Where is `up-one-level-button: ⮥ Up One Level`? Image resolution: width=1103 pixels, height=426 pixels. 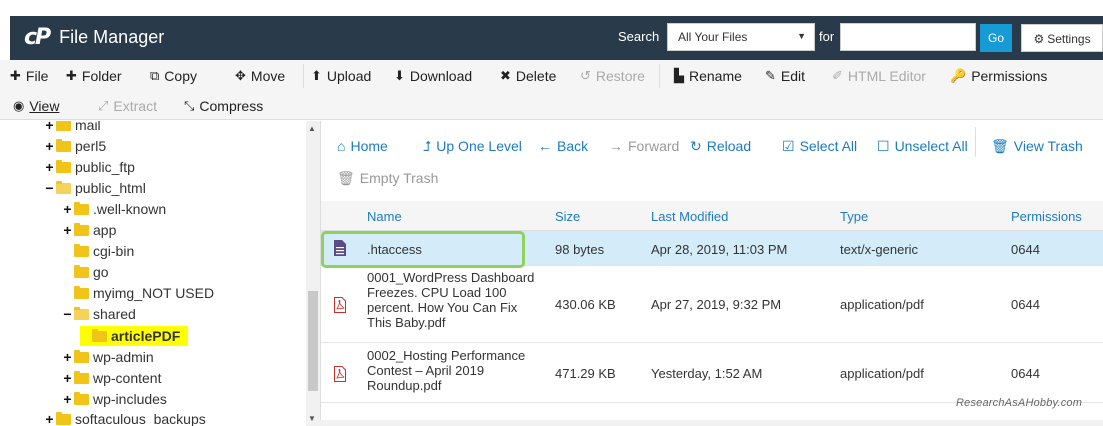 up-one-level-button: ⮥ Up One Level is located at coordinates (472, 146).